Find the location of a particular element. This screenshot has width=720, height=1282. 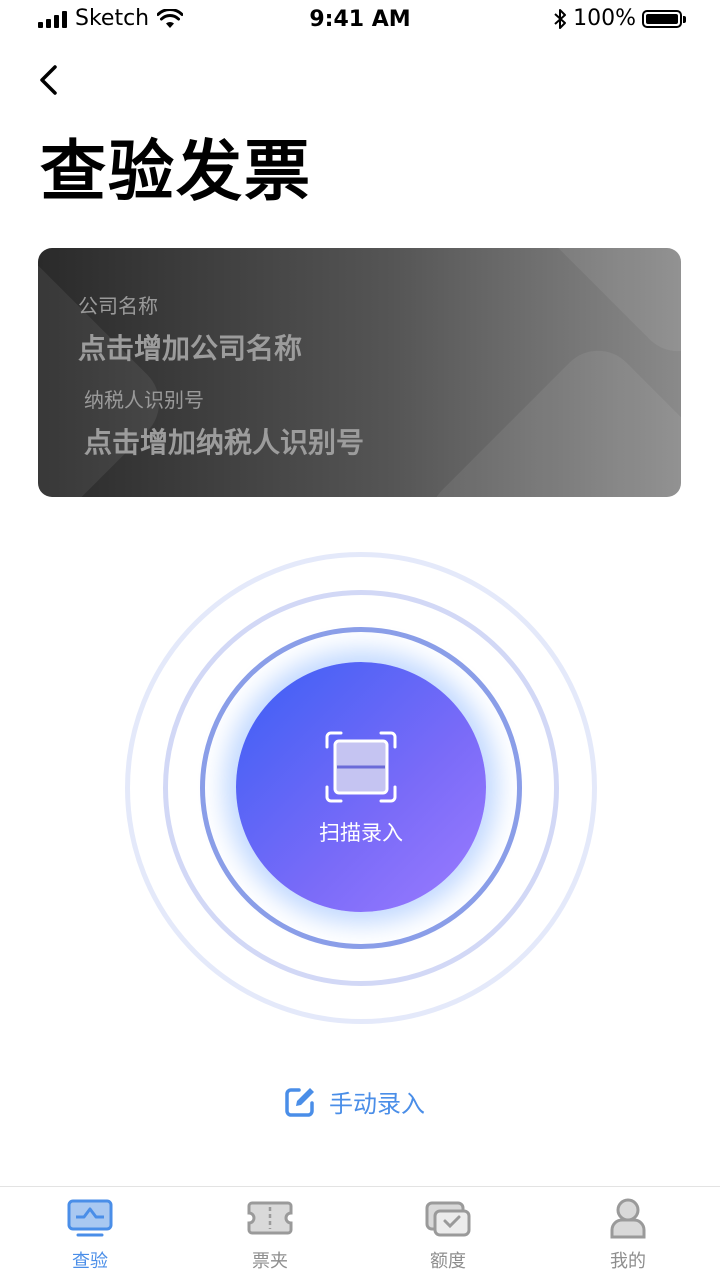

chevron-left-icon is located at coordinates (48, 80).